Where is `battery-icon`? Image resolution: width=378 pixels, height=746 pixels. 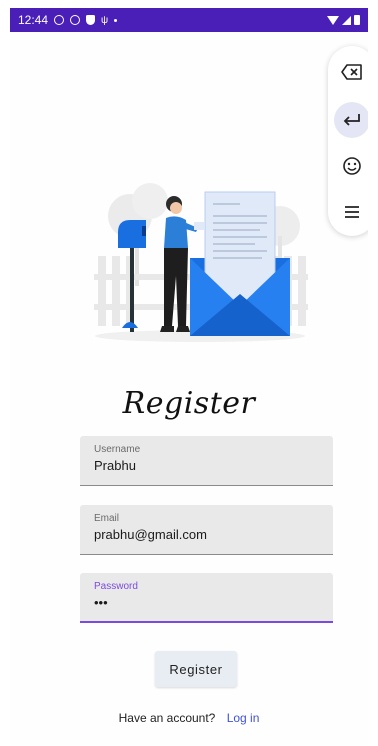
battery-icon is located at coordinates (357, 20).